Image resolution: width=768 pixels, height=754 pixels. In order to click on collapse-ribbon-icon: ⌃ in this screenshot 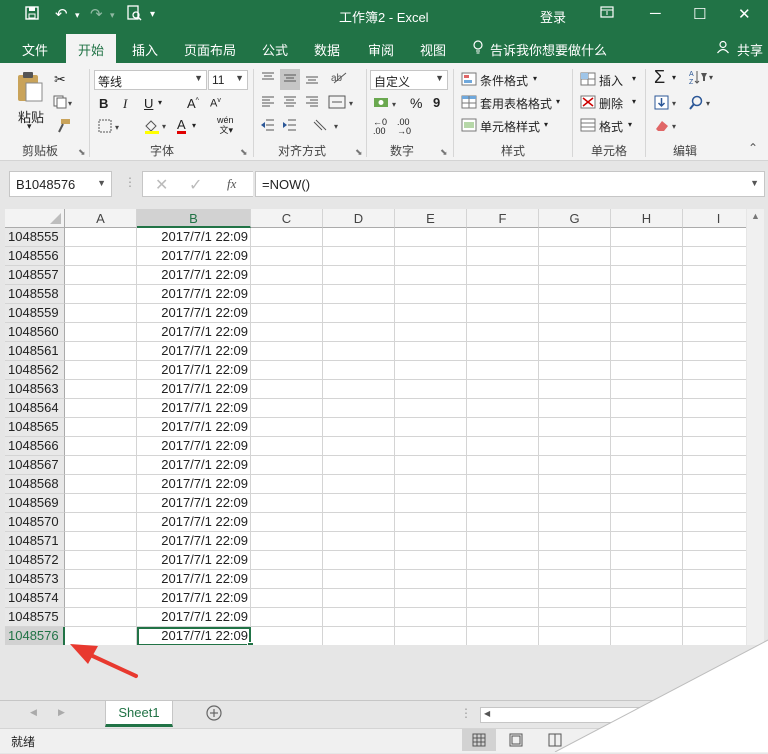, I will do `click(753, 148)`.